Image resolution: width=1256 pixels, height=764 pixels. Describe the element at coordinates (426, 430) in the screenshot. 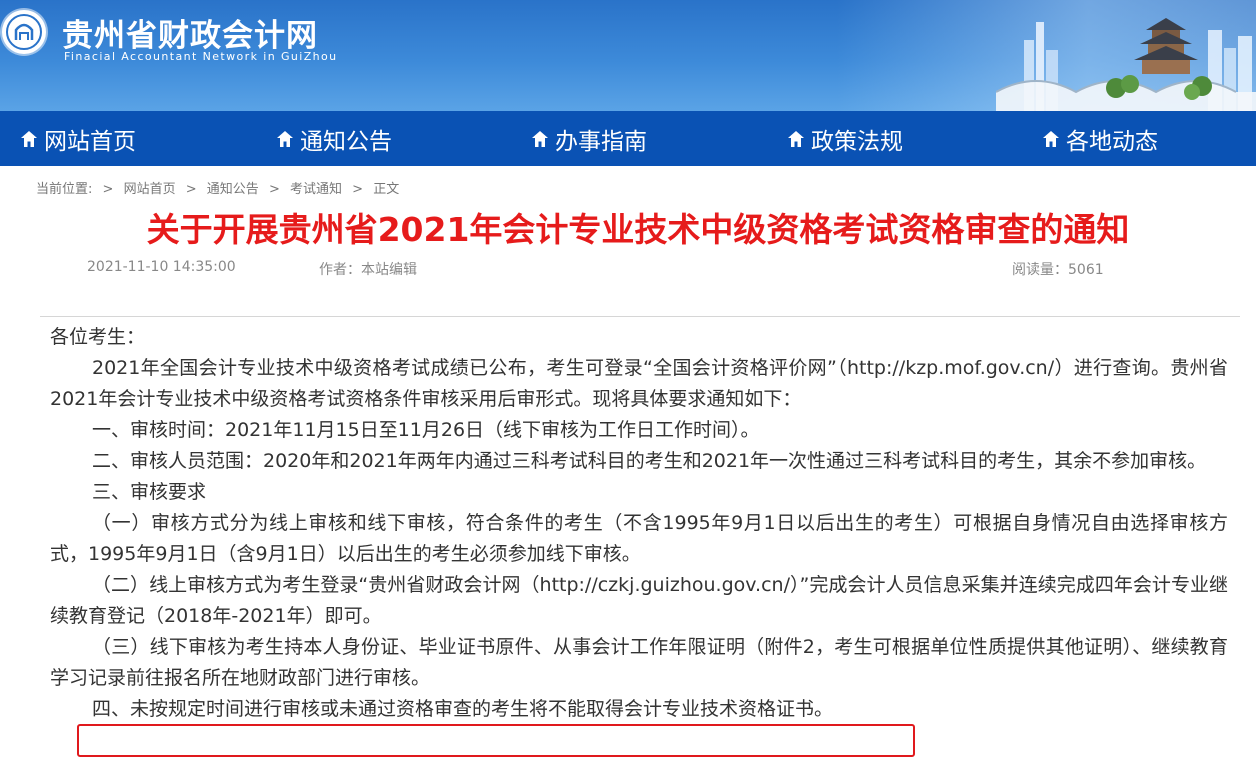

I see `article-paragraph: 一、审核时间：2021年11月15日至11月26日（线下审核为工作日工作时间）。` at that location.